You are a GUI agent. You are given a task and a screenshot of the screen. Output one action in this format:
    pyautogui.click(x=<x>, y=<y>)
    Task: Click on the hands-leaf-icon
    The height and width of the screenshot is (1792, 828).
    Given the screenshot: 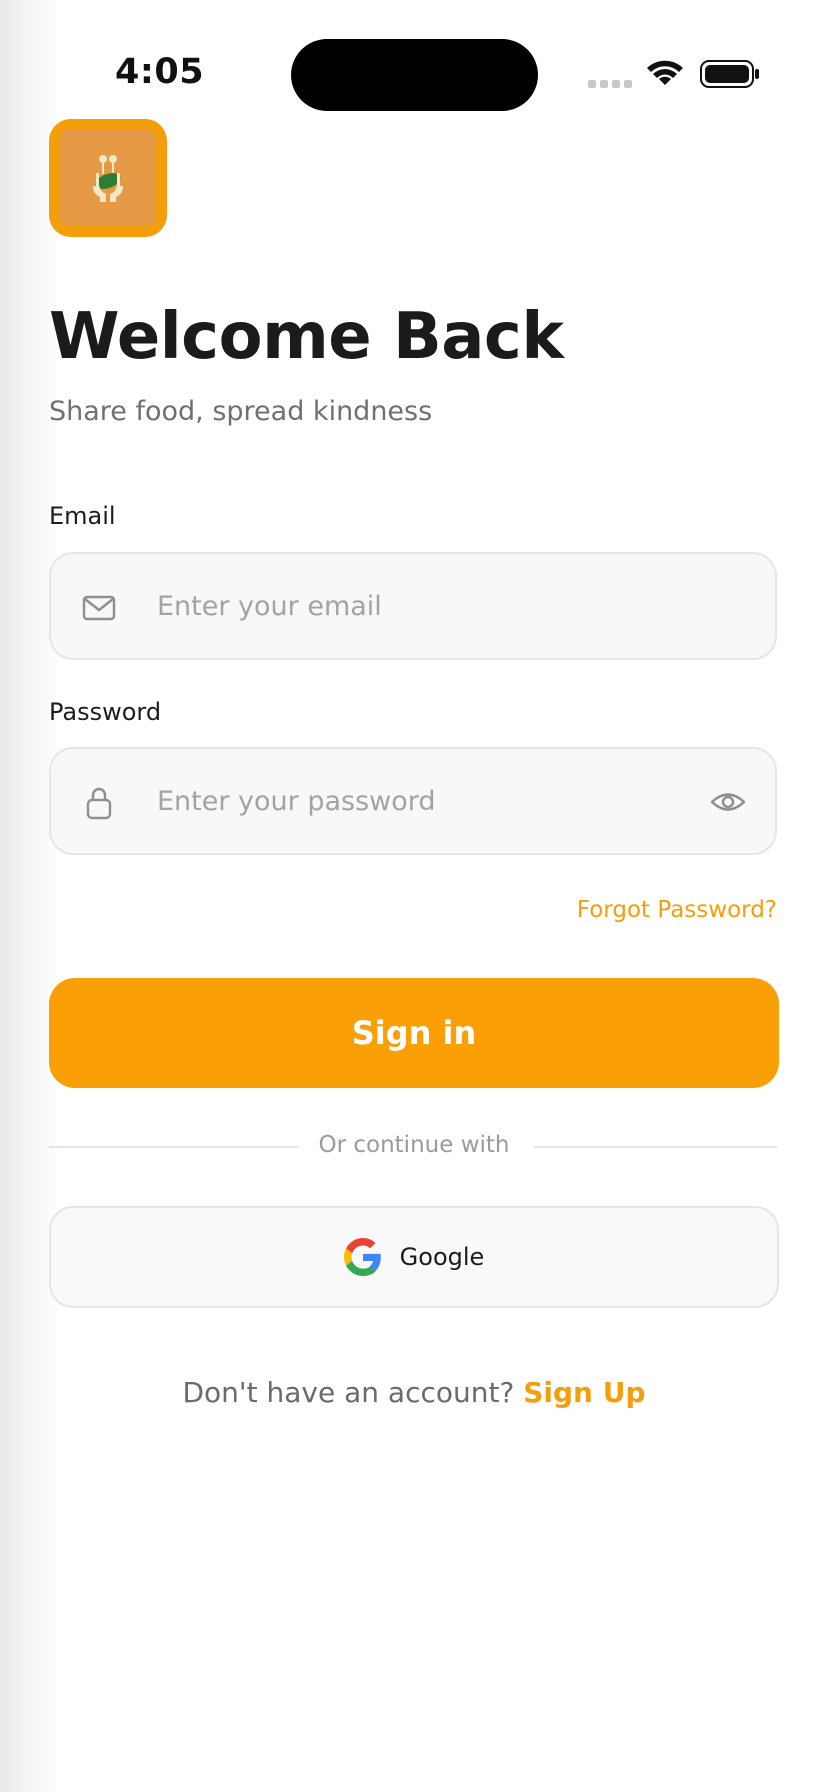 What is the action you would take?
    pyautogui.click(x=108, y=178)
    